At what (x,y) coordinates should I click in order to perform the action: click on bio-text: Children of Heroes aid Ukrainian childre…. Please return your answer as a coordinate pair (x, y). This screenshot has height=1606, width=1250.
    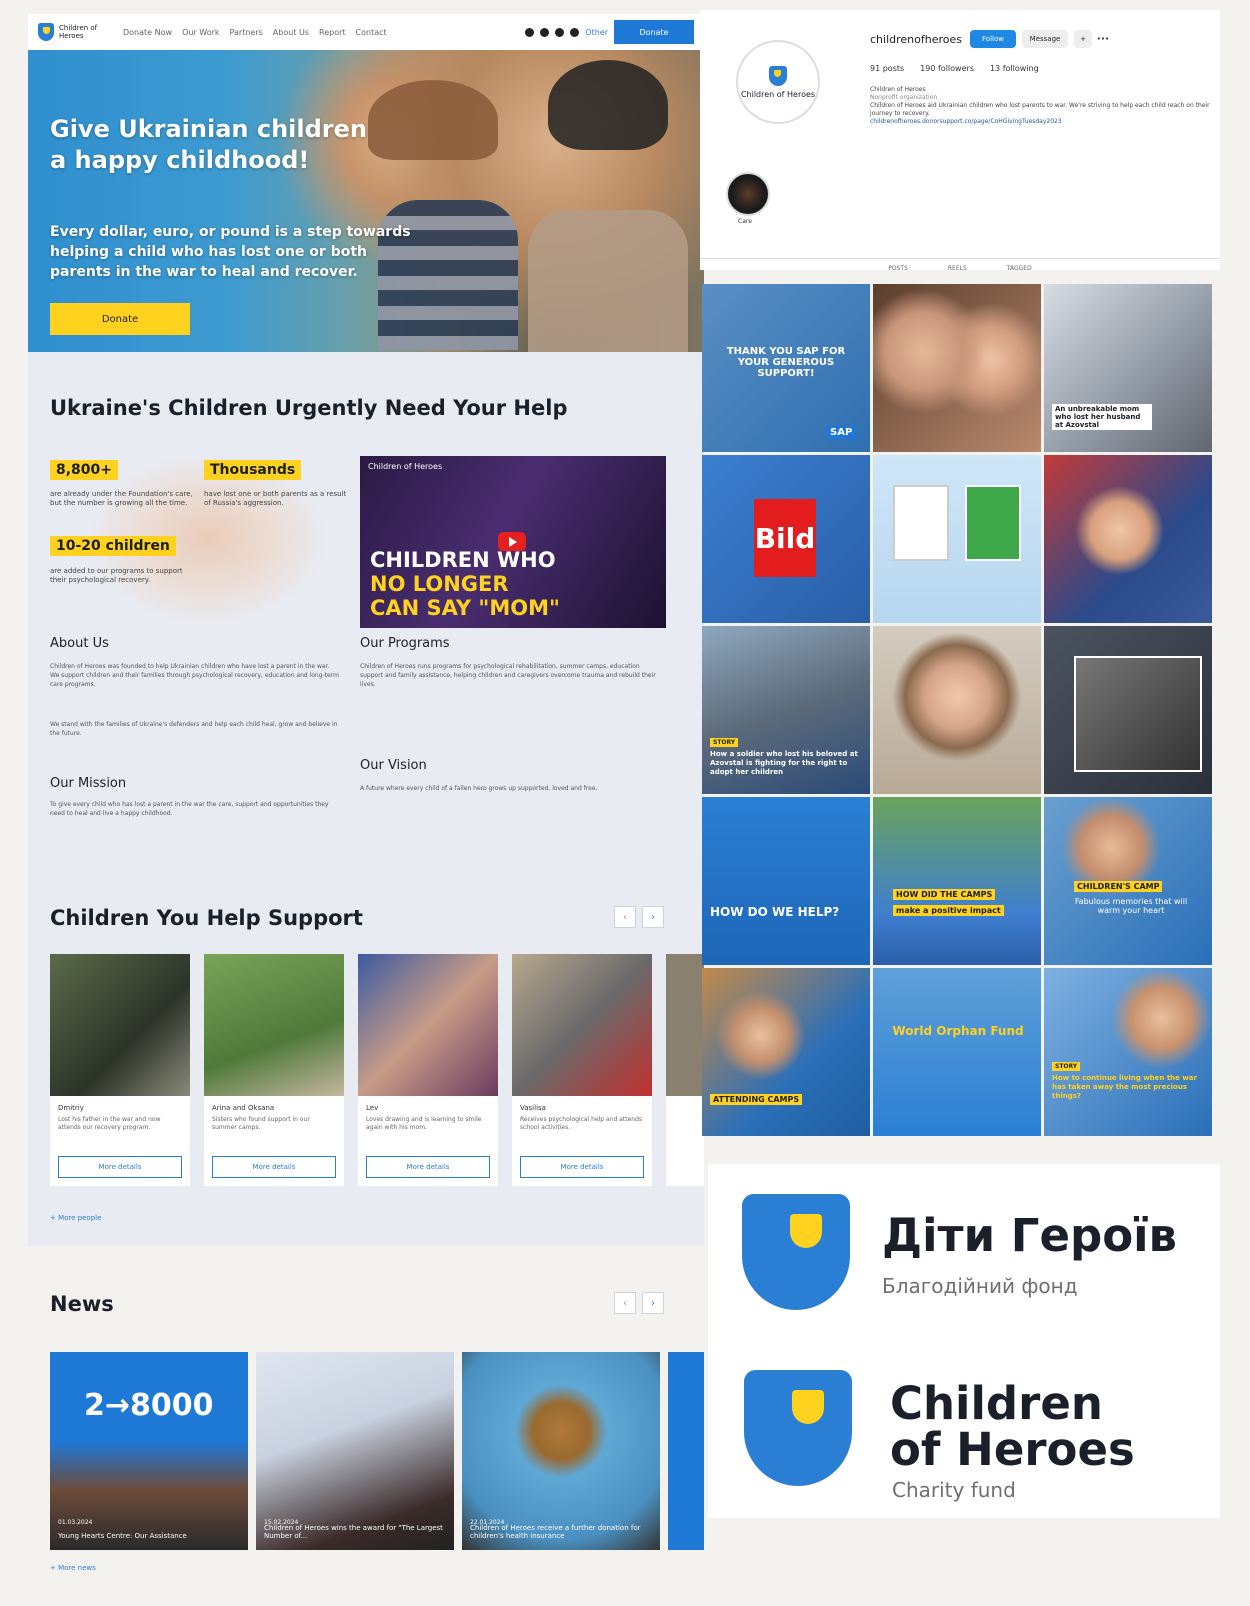
    Looking at the image, I should click on (1040, 109).